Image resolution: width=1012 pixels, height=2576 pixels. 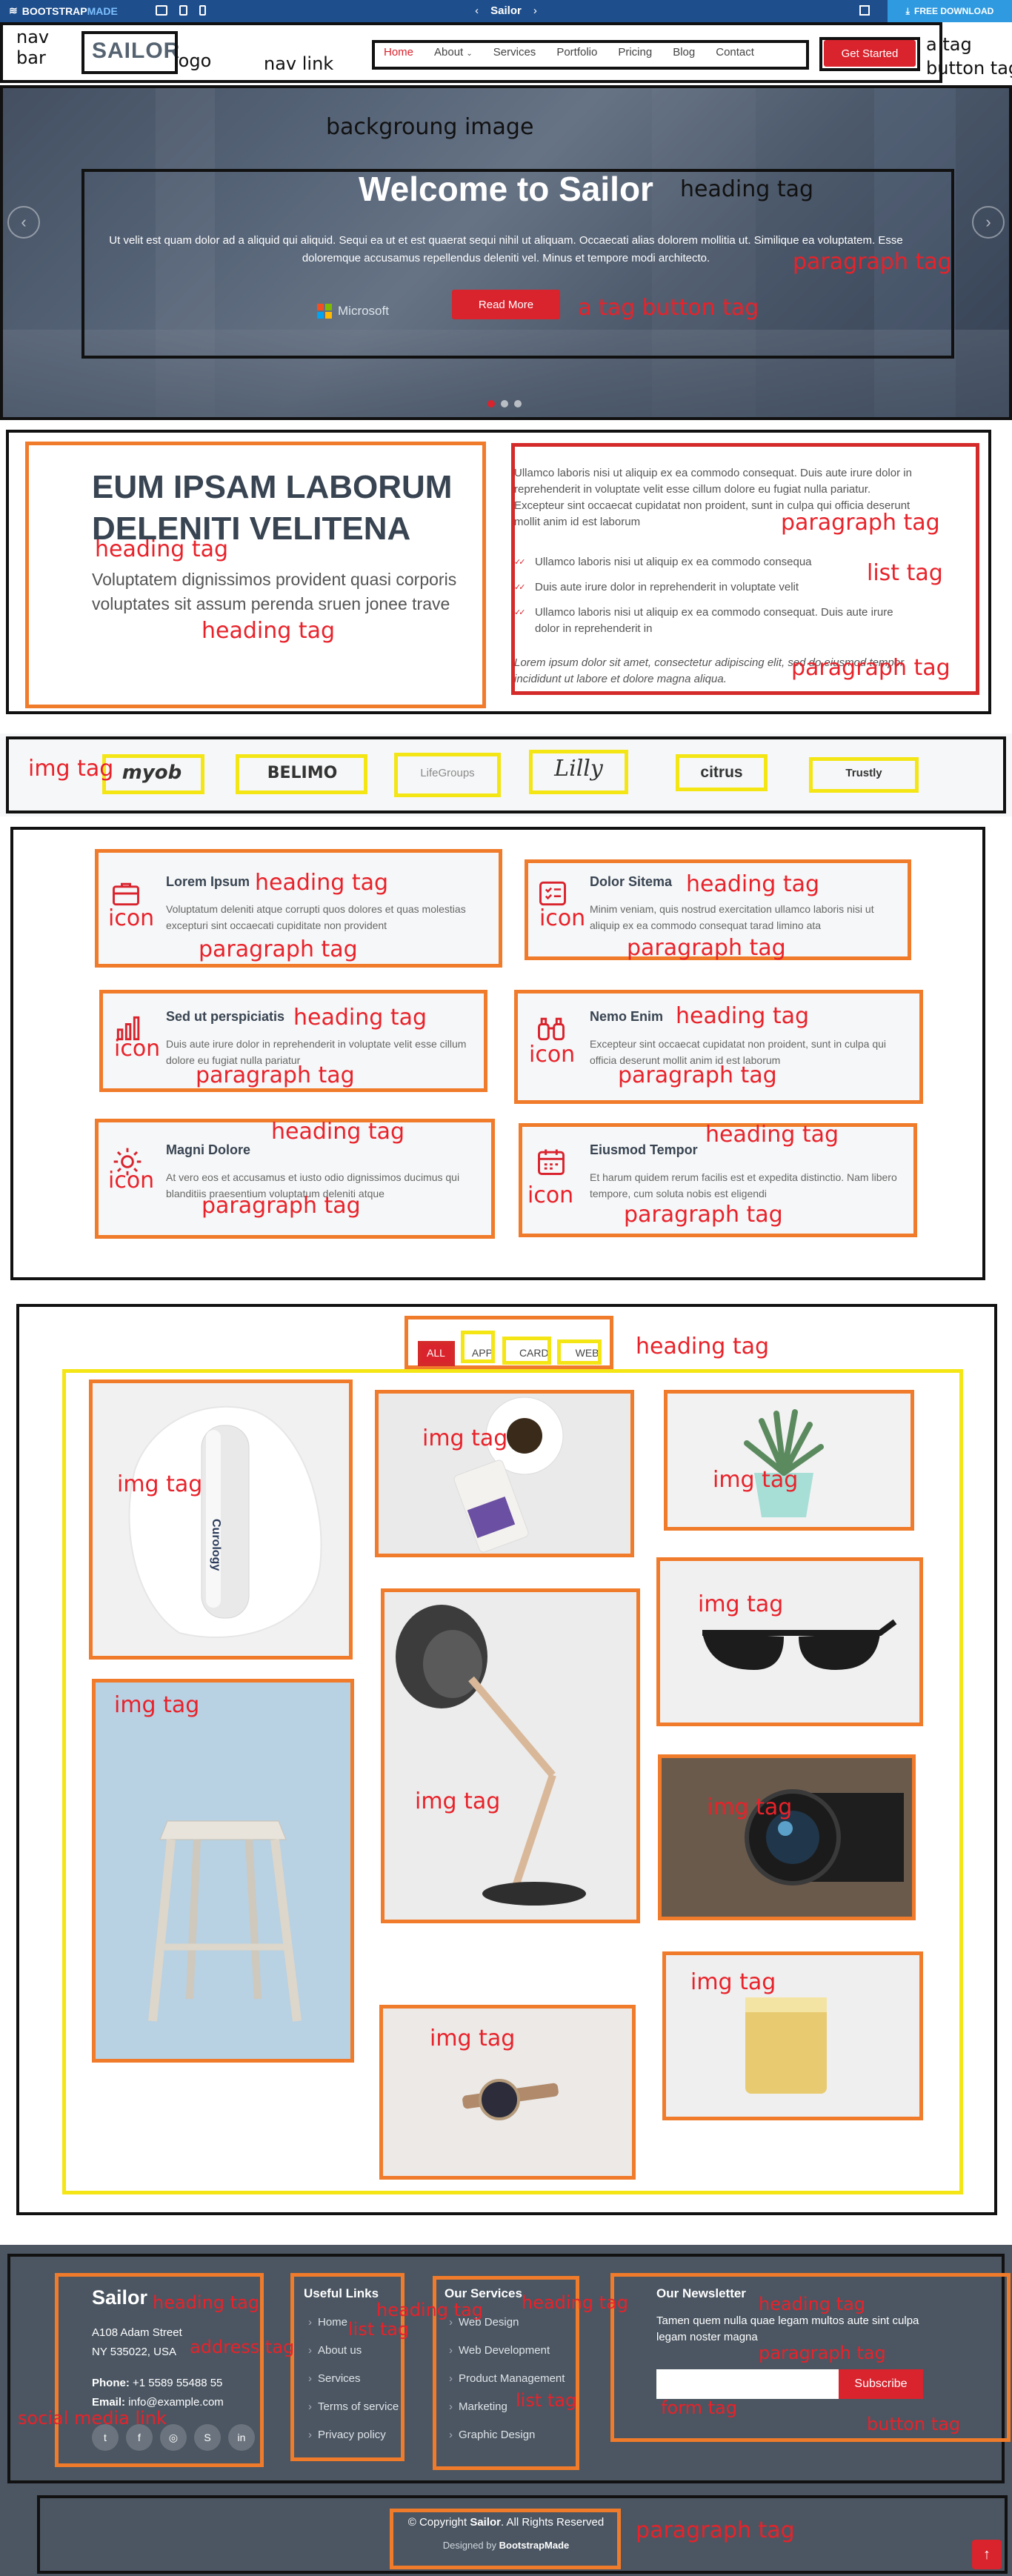 What do you see at coordinates (953, 11) in the screenshot?
I see `download-label: FREE DOWNLOAD` at bounding box center [953, 11].